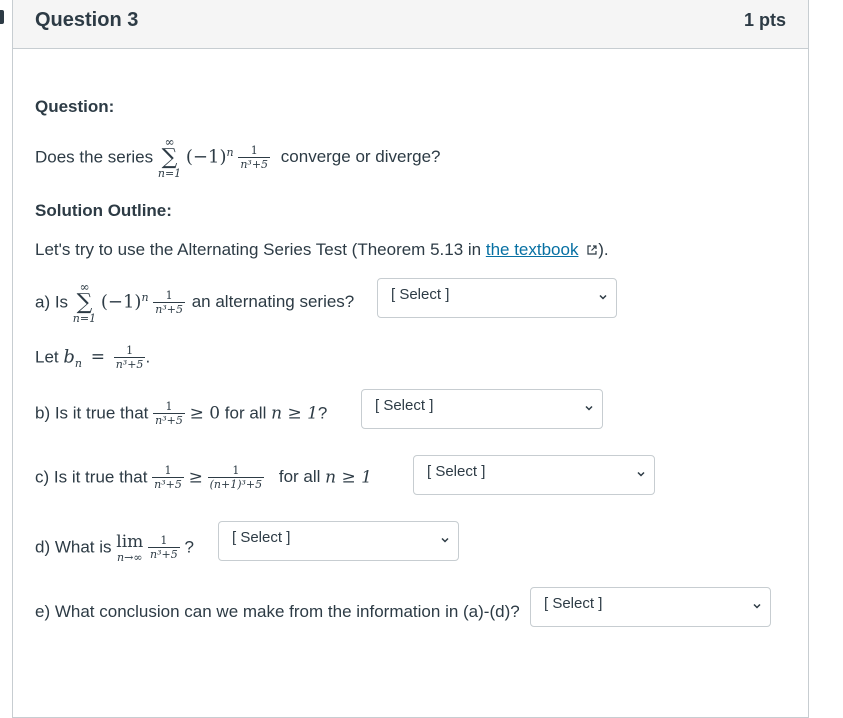 Image resolution: width=843 pixels, height=718 pixels. What do you see at coordinates (84, 318) in the screenshot?
I see `sigma-lower-a: n=1` at bounding box center [84, 318].